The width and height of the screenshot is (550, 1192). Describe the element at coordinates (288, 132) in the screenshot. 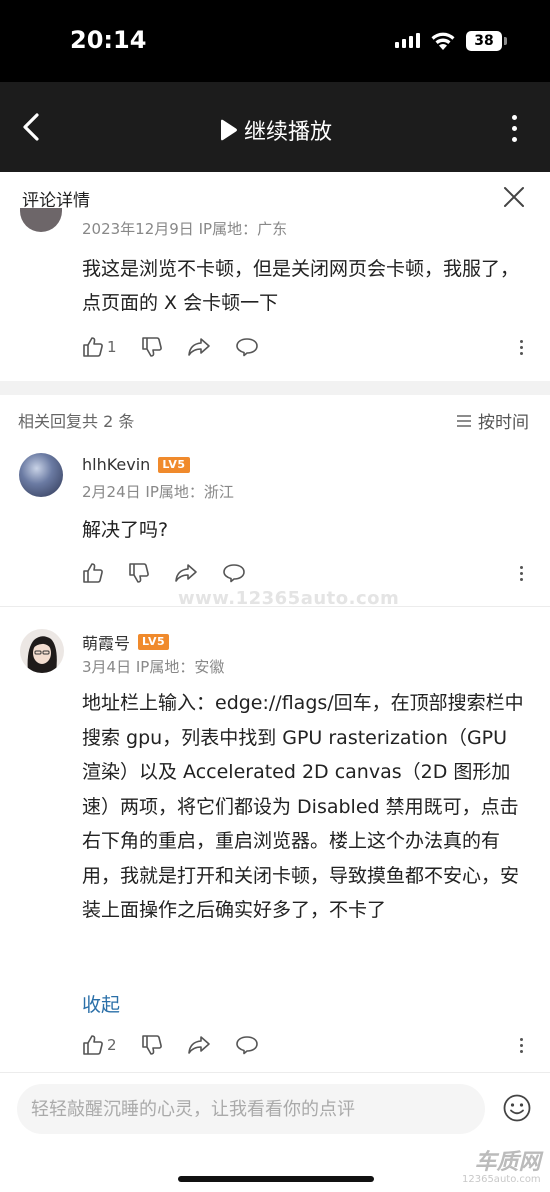

I see `continue-play-label: 继续播放` at that location.